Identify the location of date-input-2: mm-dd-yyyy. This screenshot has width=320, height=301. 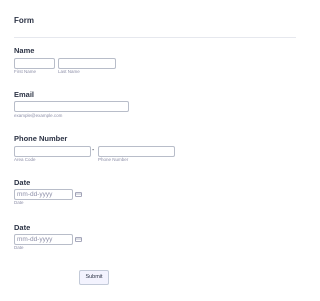
(43, 239).